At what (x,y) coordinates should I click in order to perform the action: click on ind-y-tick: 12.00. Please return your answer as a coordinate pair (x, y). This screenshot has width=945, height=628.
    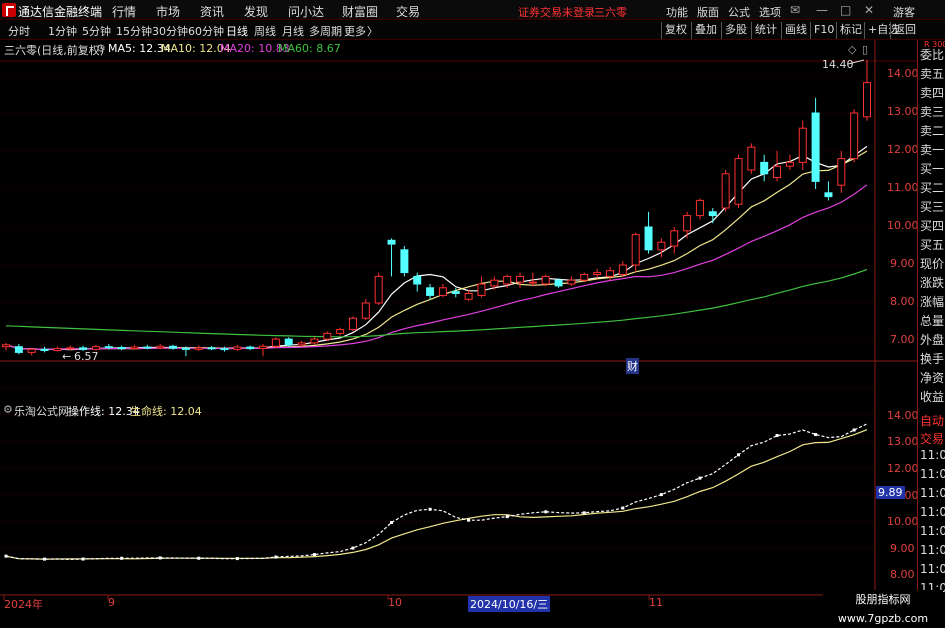
    Looking at the image, I should click on (903, 468).